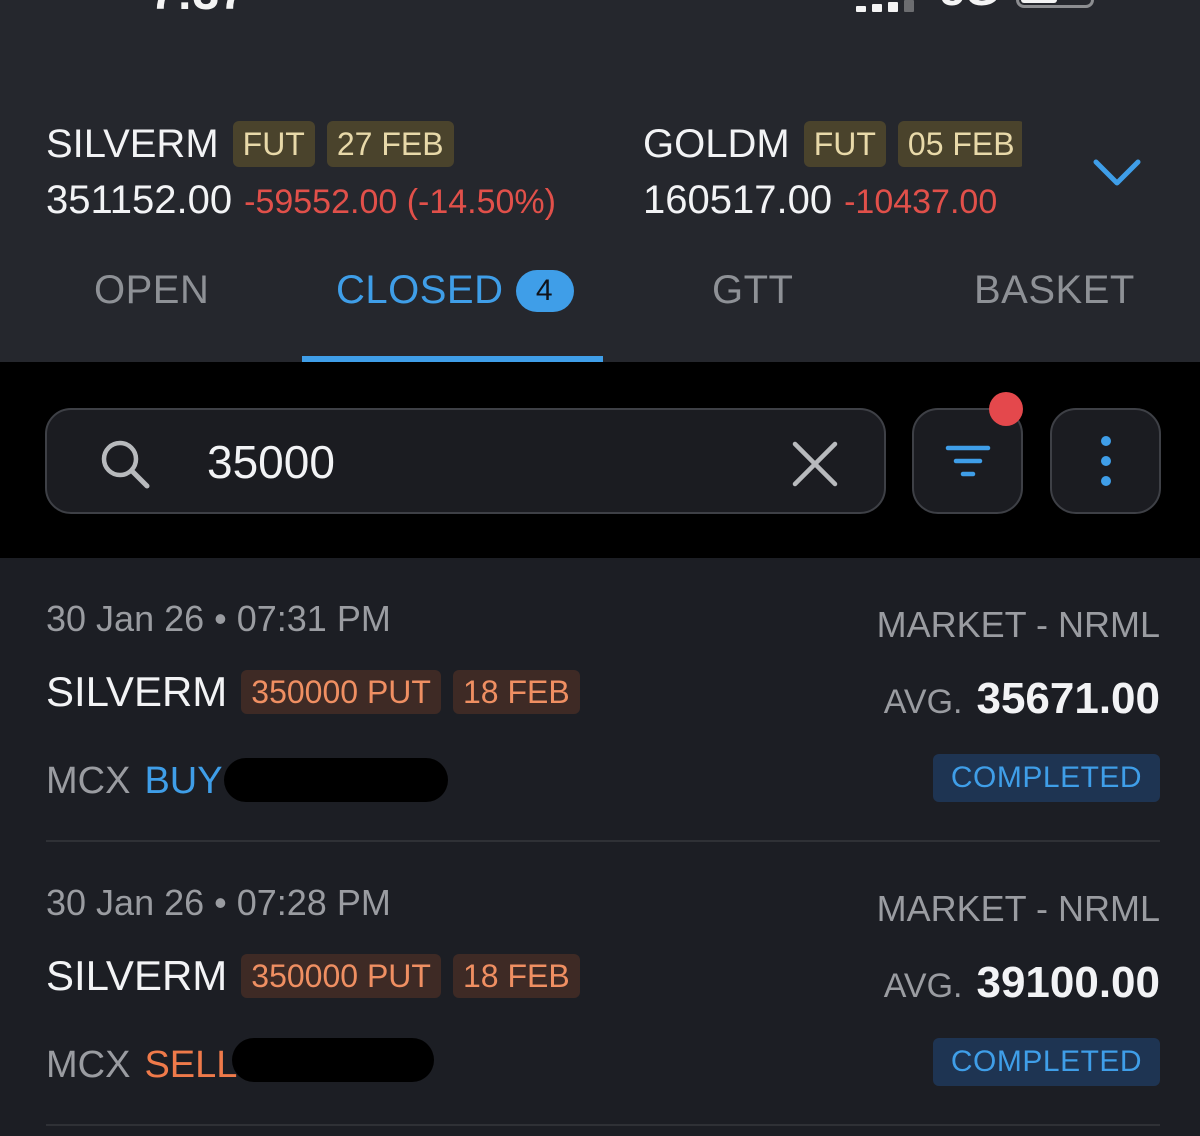 The height and width of the screenshot is (1136, 1200). Describe the element at coordinates (420, 290) in the screenshot. I see `tab-closed-label: CLOSED` at that location.